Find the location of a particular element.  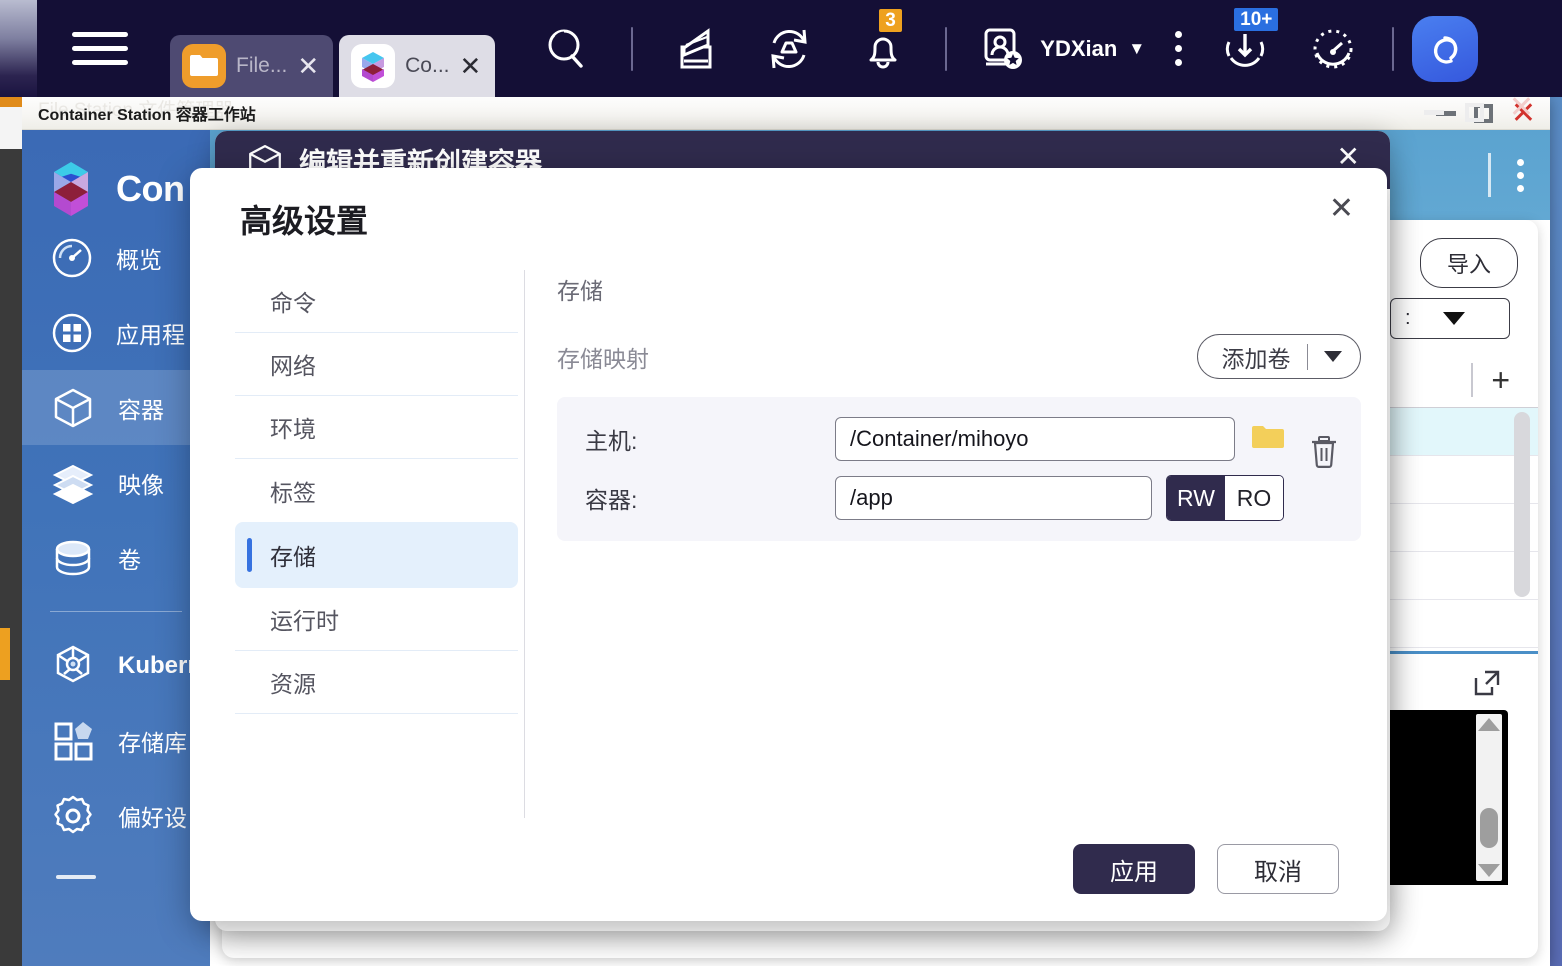

cancel-button: 取消 is located at coordinates (1278, 869).